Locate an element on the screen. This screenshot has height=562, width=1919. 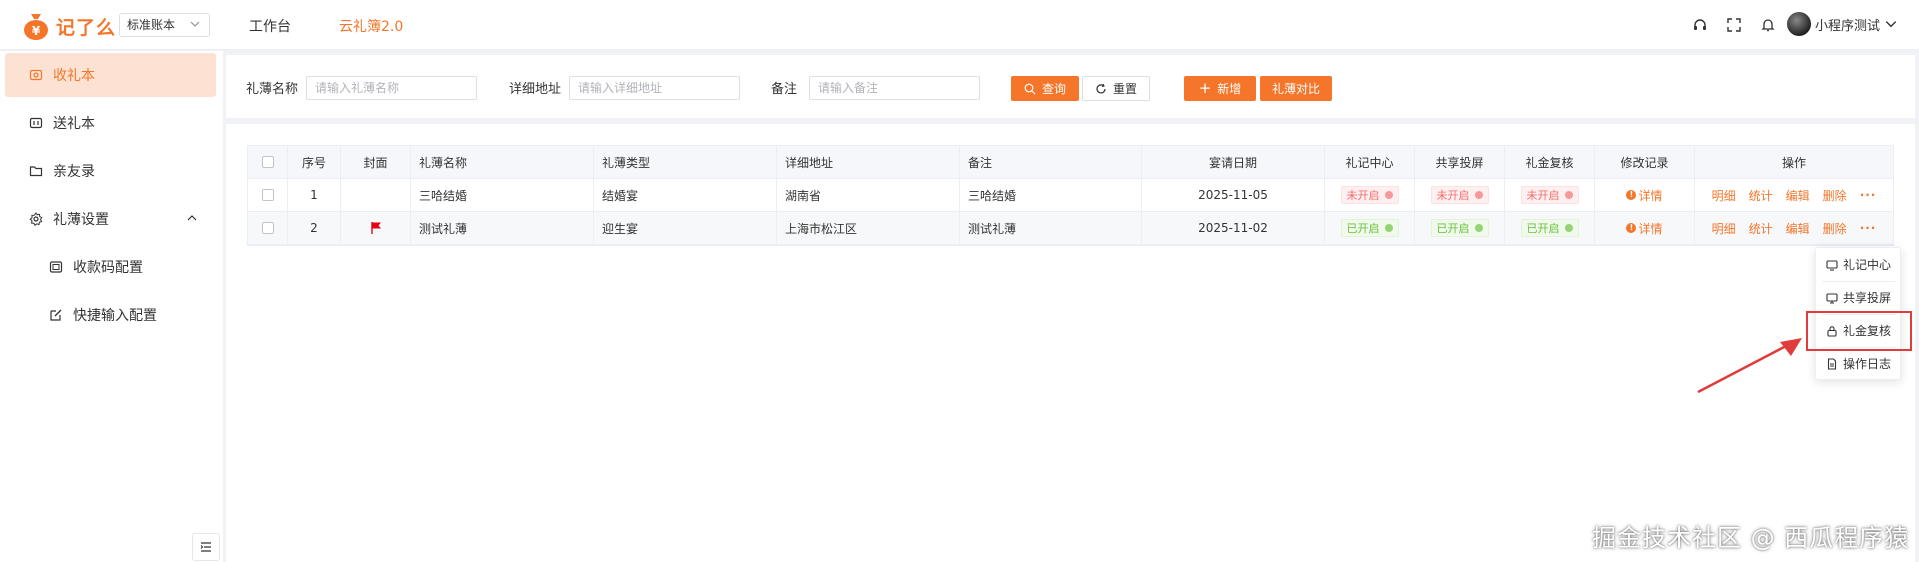
sidebar-item-book-settings: 礼薄设置 is located at coordinates (110, 219).